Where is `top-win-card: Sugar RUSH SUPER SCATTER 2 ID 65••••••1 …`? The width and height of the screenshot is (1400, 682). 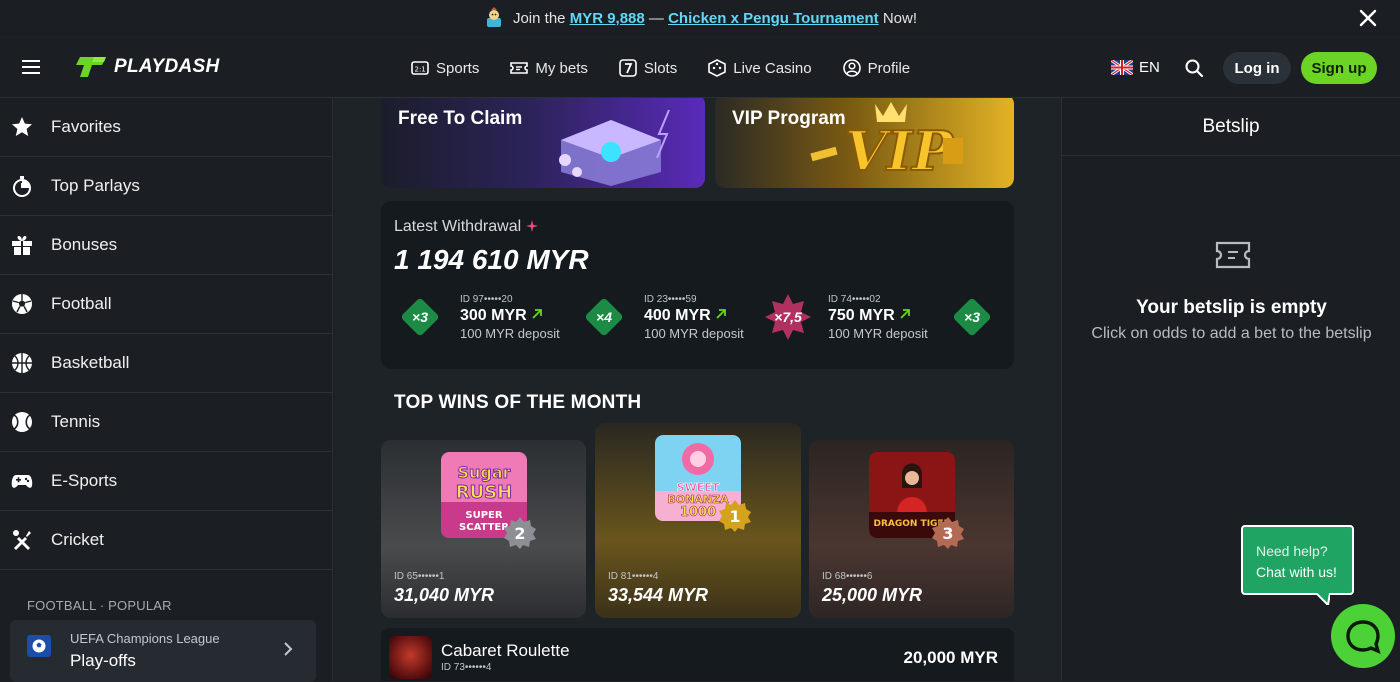 top-win-card: Sugar RUSH SUPER SCATTER 2 ID 65••••••1 … is located at coordinates (483, 529).